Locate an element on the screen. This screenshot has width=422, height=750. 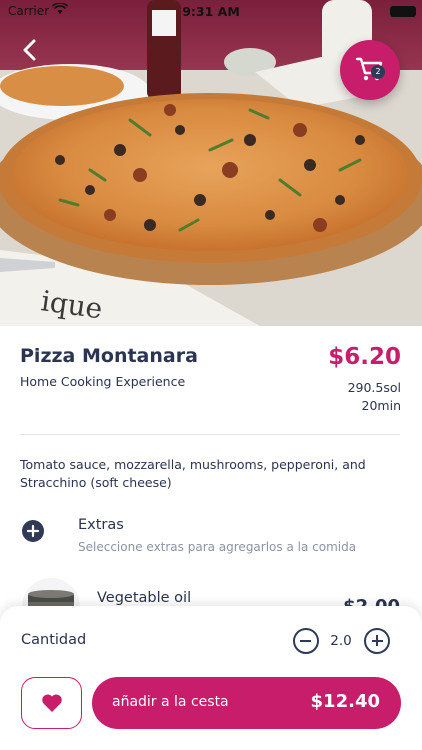
status-bar: Carrier 9:31 AM is located at coordinates (211, 11).